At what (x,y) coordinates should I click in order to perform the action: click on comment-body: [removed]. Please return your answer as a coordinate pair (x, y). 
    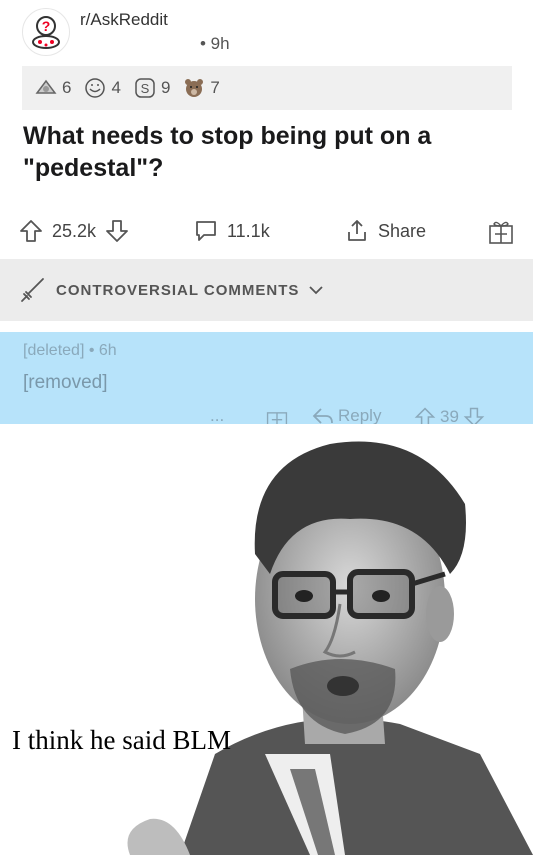
    Looking at the image, I should click on (65, 382).